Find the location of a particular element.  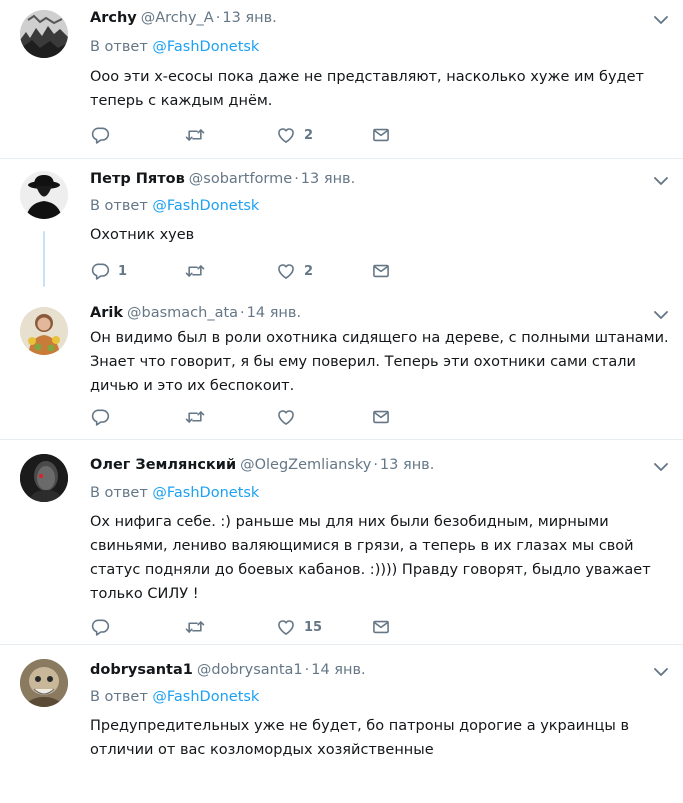

user-handle: @OlegZemliansky is located at coordinates (305, 465).